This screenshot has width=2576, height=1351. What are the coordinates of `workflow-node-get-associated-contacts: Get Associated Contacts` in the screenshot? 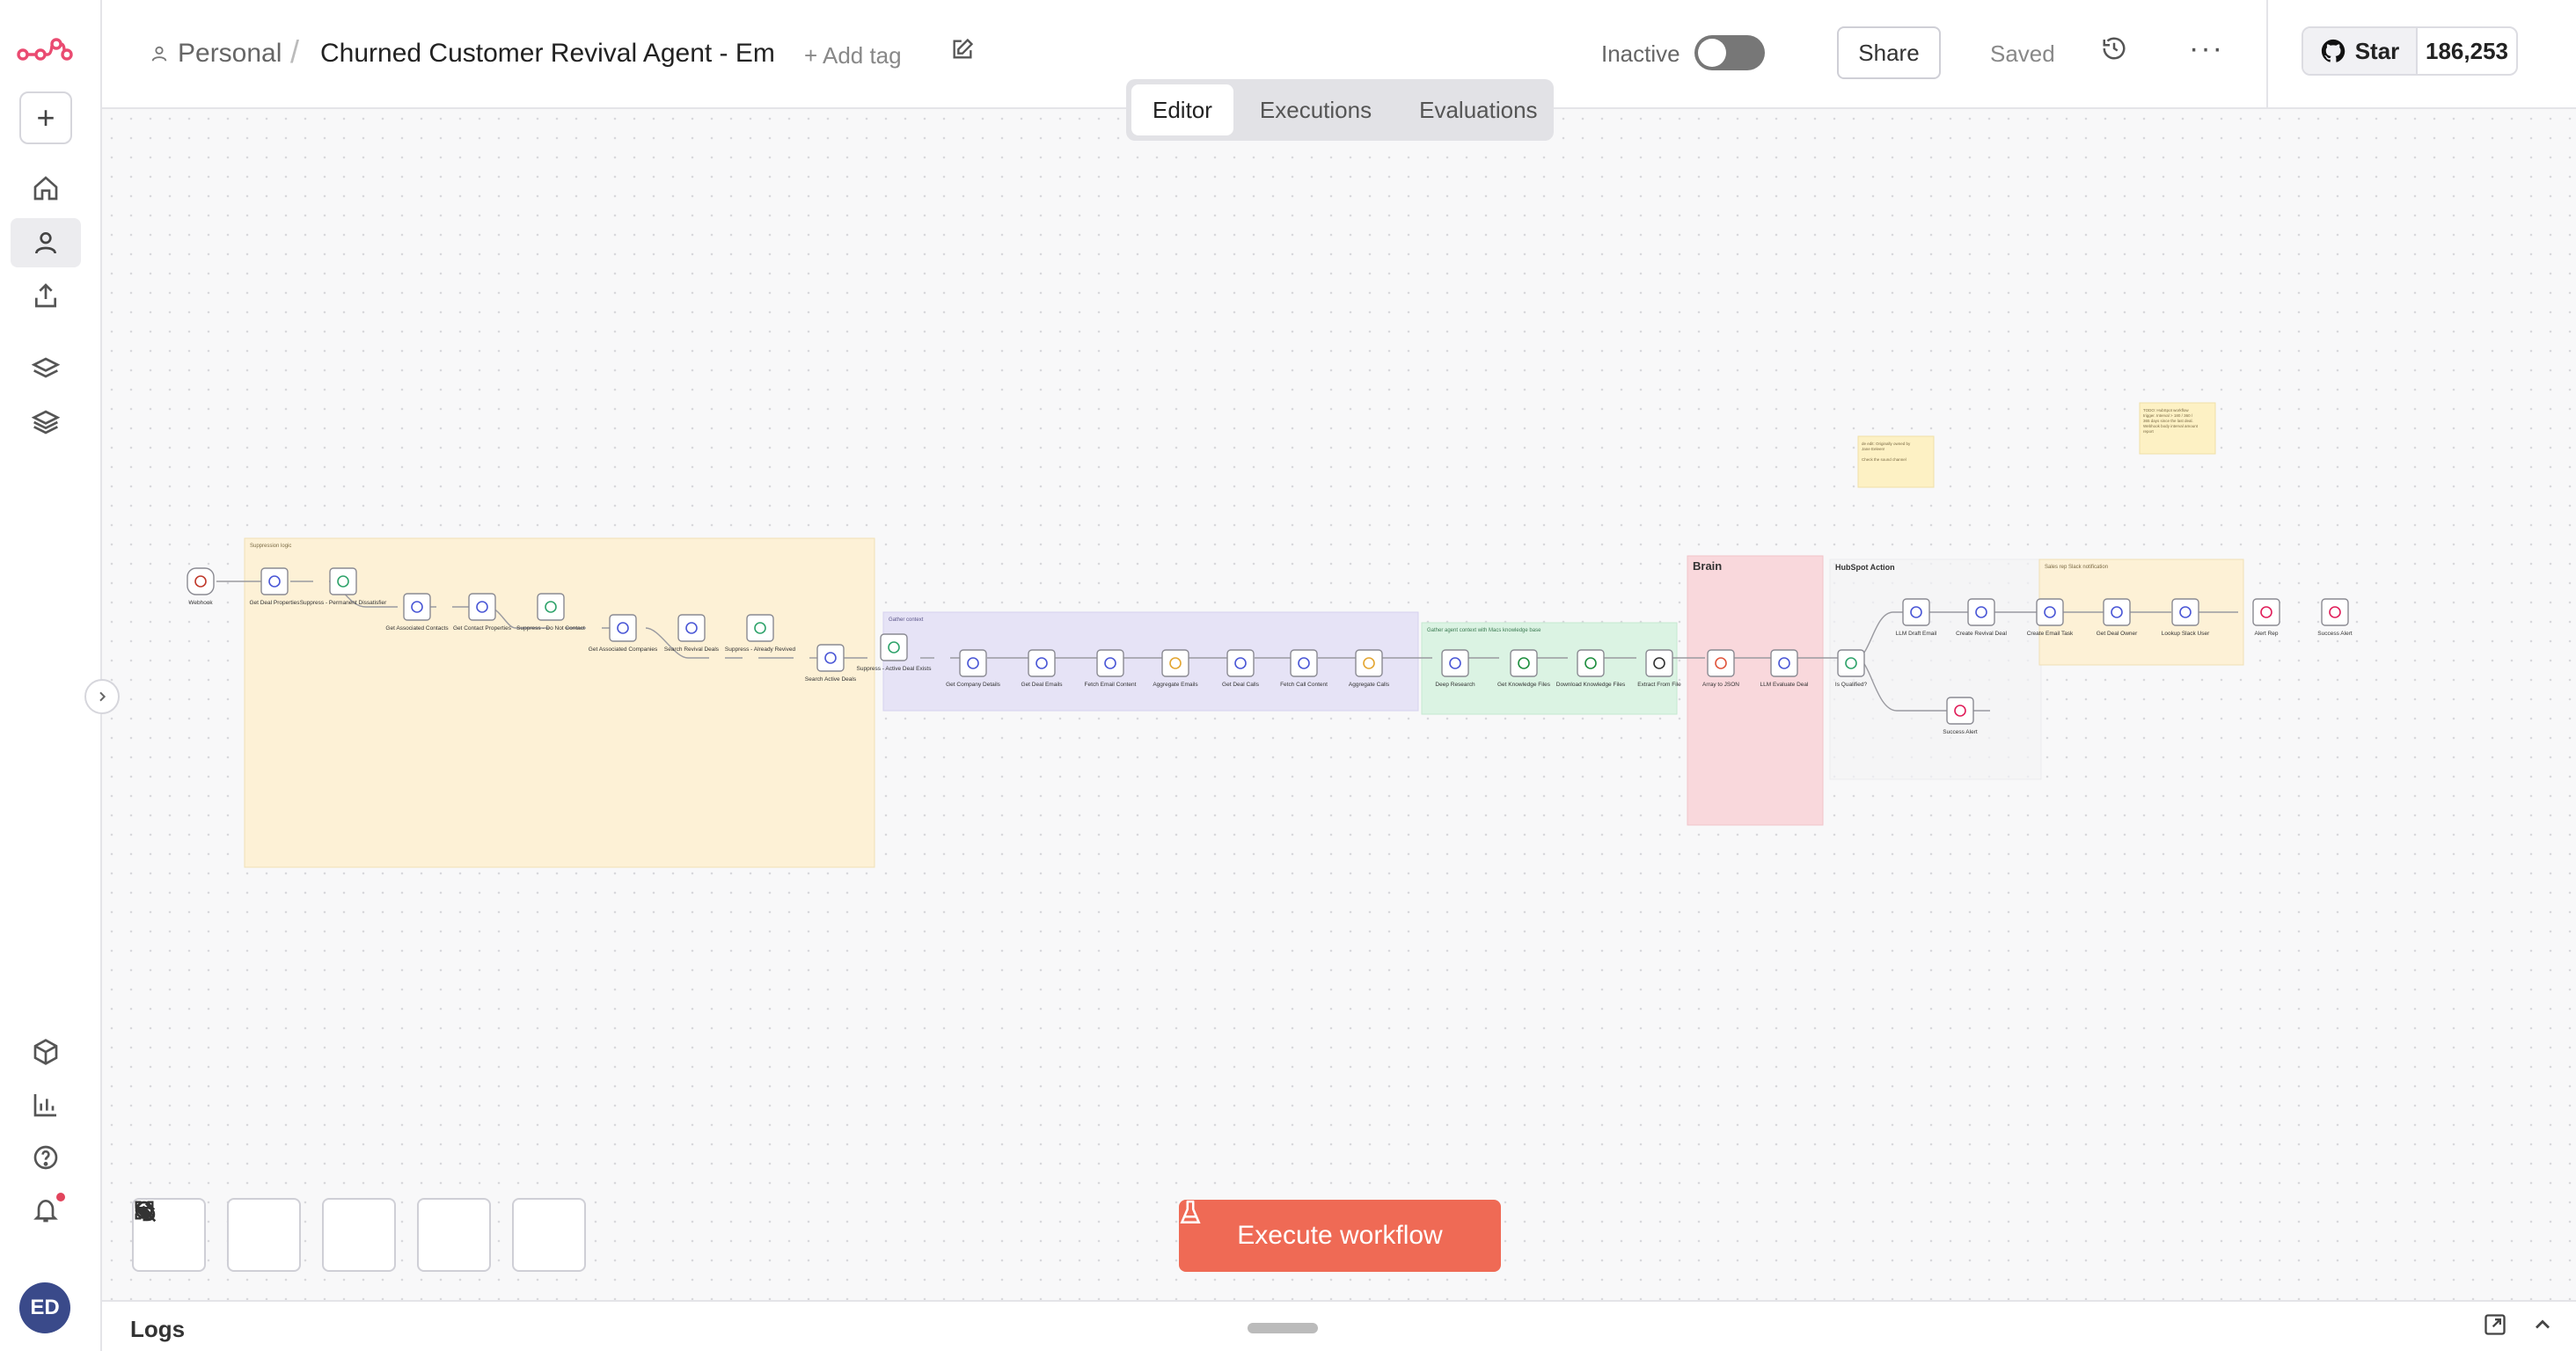 It's located at (417, 612).